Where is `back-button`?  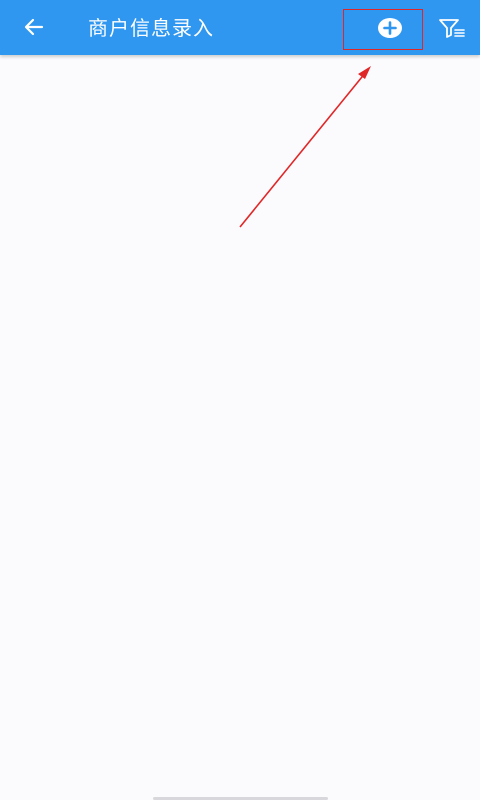
back-button is located at coordinates (34, 27).